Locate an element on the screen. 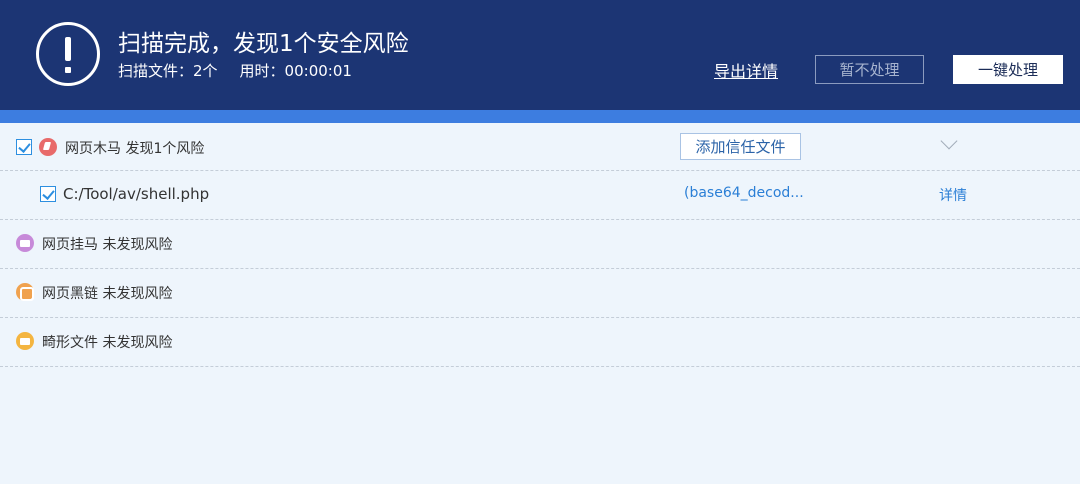 The width and height of the screenshot is (1080, 484). web-hang-icon is located at coordinates (25, 243).